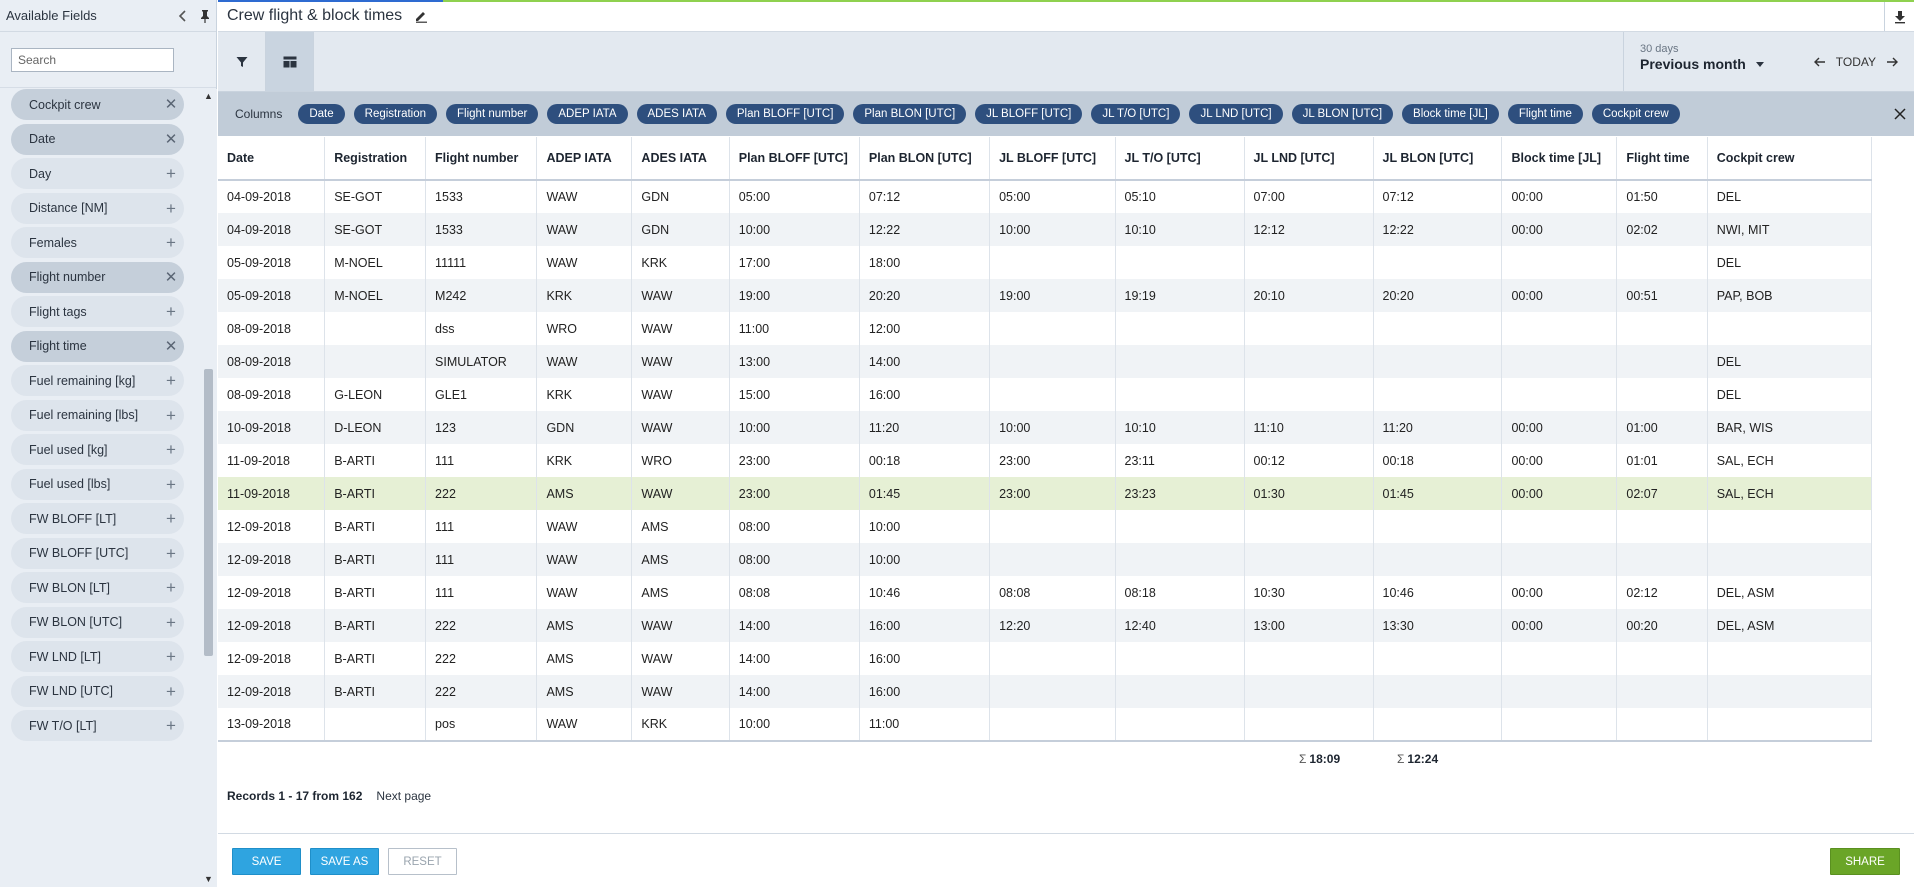 The width and height of the screenshot is (1914, 887). Describe the element at coordinates (97, 725) in the screenshot. I see `field-item: FW T/O [LT] +` at that location.